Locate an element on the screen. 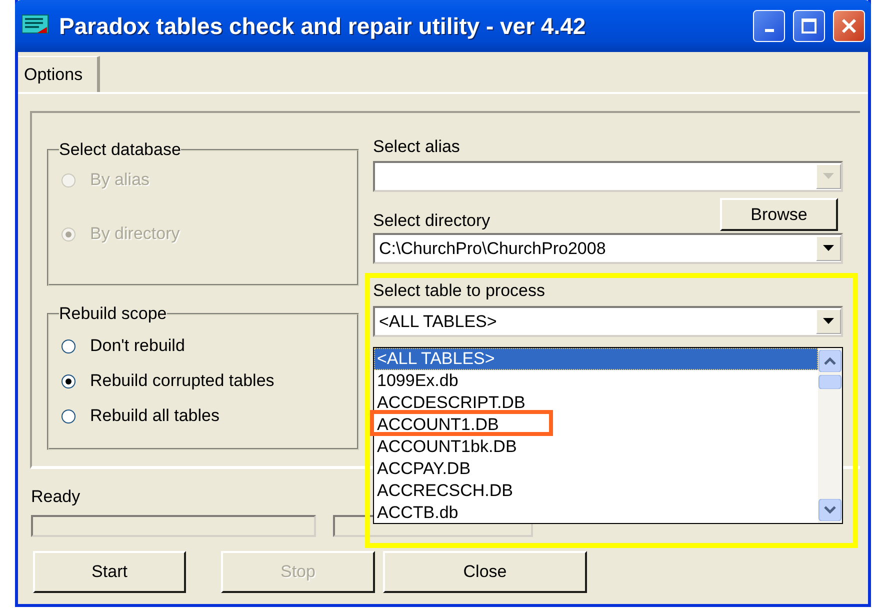 This screenshot has width=881, height=610. status-text: Ready is located at coordinates (55, 497).